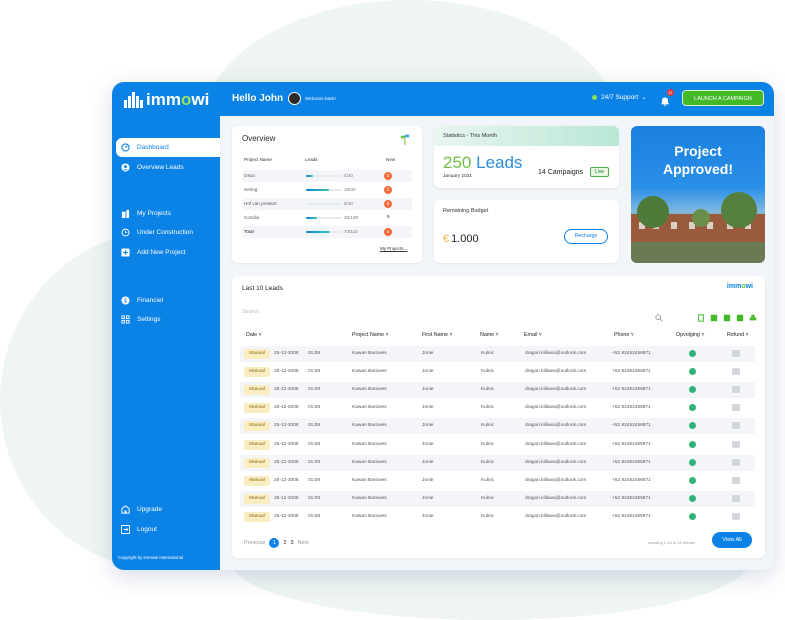 The height and width of the screenshot is (620, 785). What do you see at coordinates (388, 204) in the screenshot?
I see `new-leads-badge: 5` at bounding box center [388, 204].